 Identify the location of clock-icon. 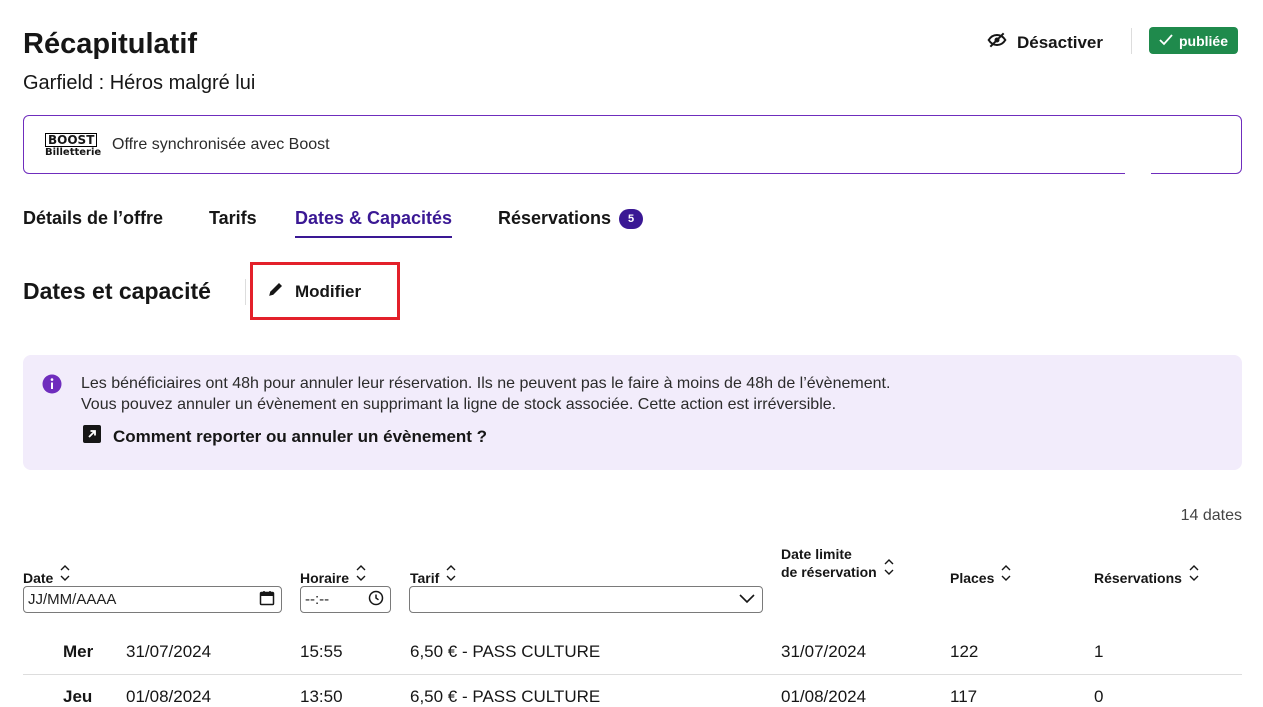
(376, 600).